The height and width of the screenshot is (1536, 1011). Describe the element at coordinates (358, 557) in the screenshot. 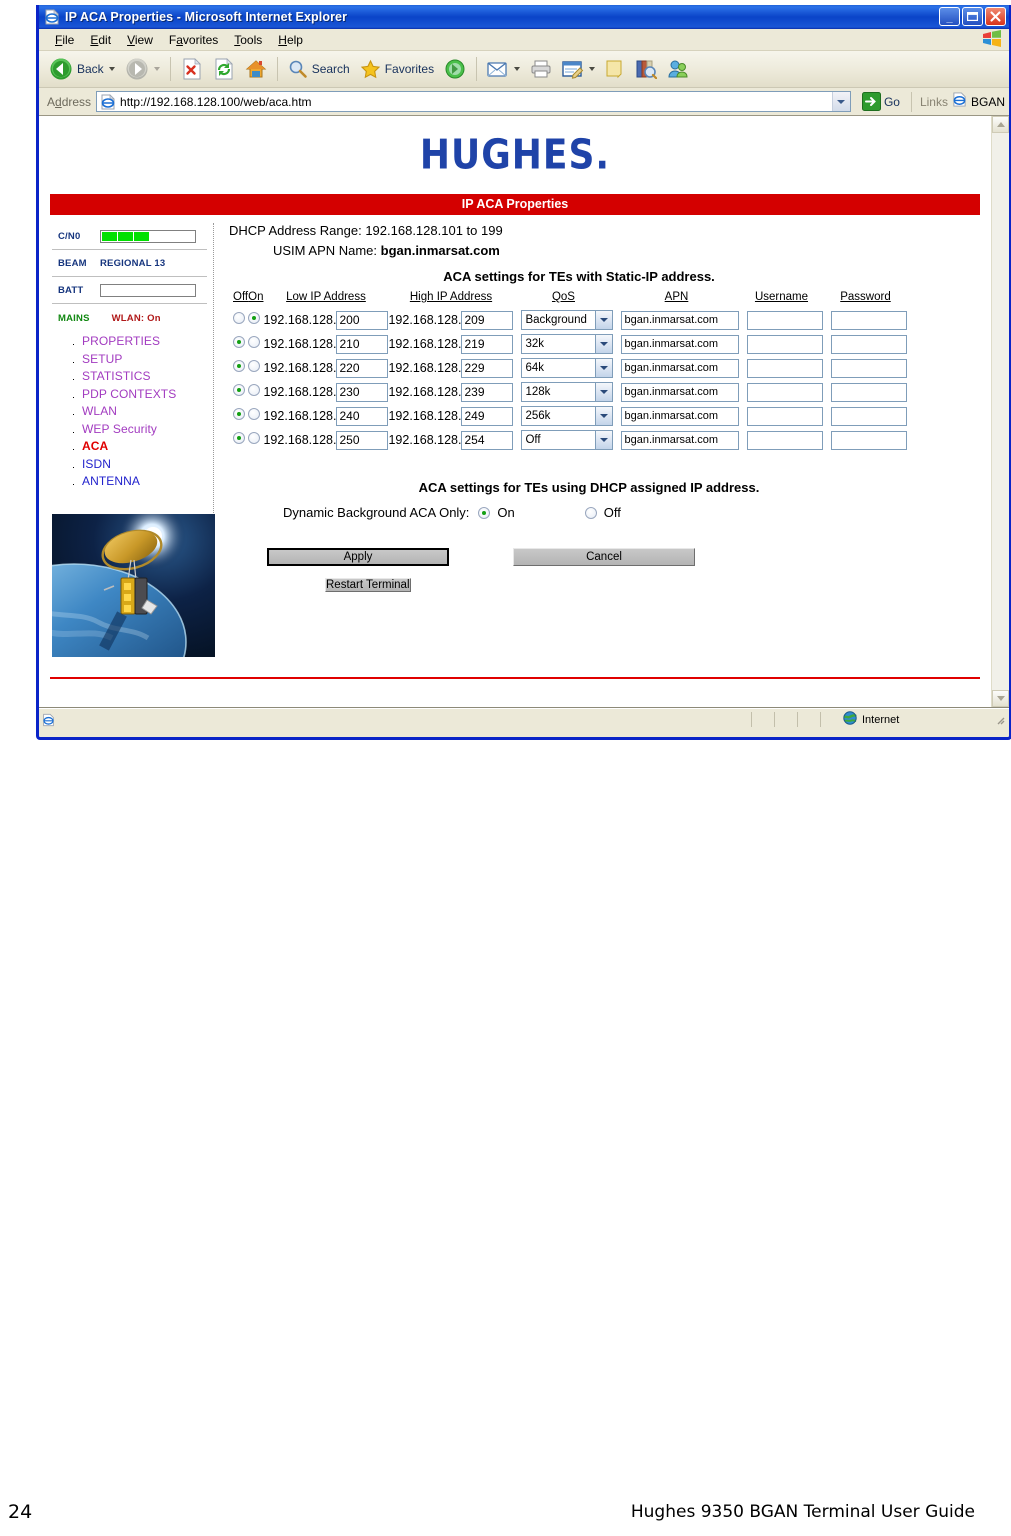

I see `apply-button: Apply` at that location.